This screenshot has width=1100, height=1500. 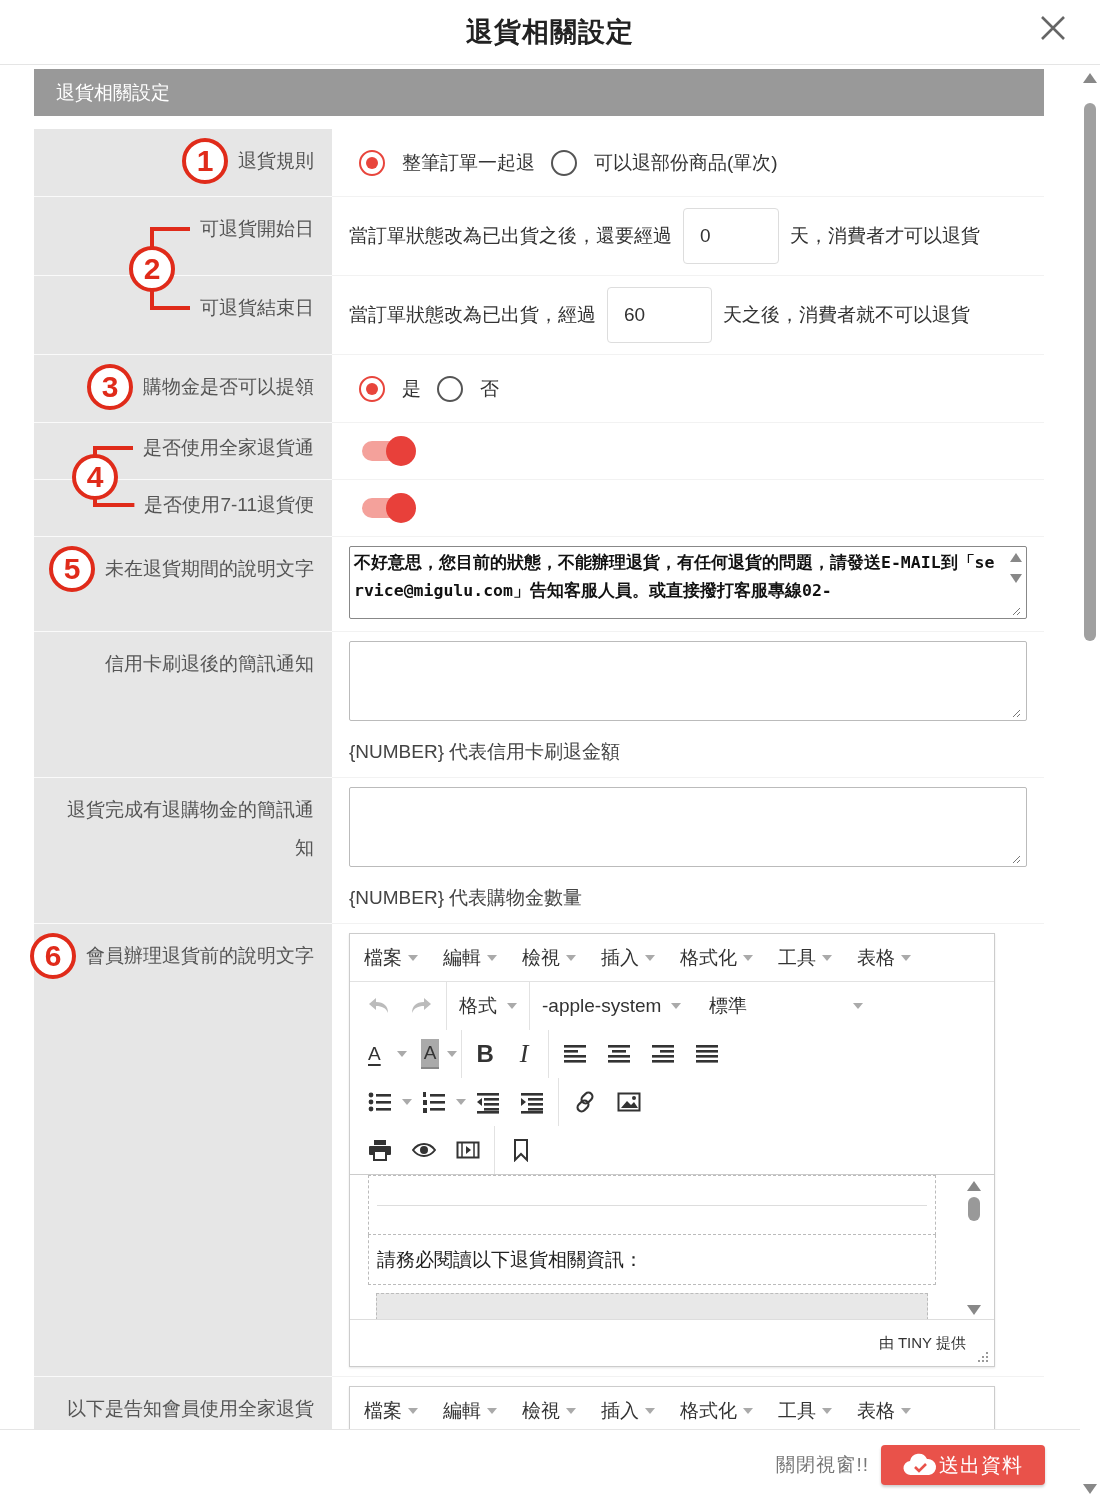 What do you see at coordinates (489, 388) in the screenshot?
I see `radio-label: 否` at bounding box center [489, 388].